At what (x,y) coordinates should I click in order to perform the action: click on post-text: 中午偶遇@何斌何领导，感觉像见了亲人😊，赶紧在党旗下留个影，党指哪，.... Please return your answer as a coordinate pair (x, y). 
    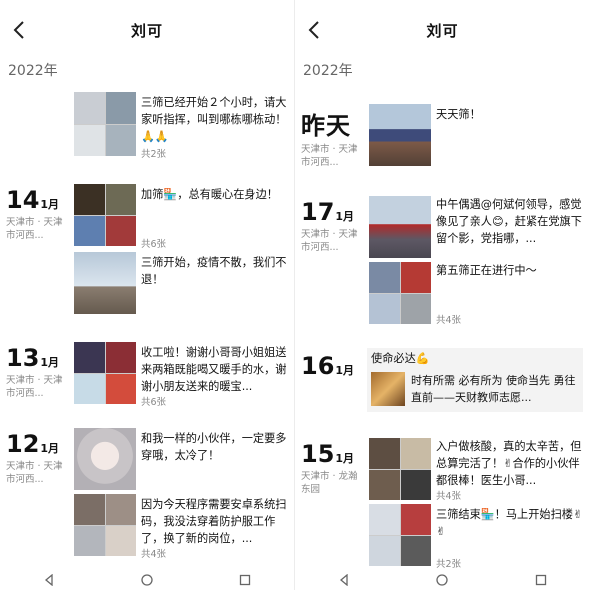
    Looking at the image, I should click on (510, 221).